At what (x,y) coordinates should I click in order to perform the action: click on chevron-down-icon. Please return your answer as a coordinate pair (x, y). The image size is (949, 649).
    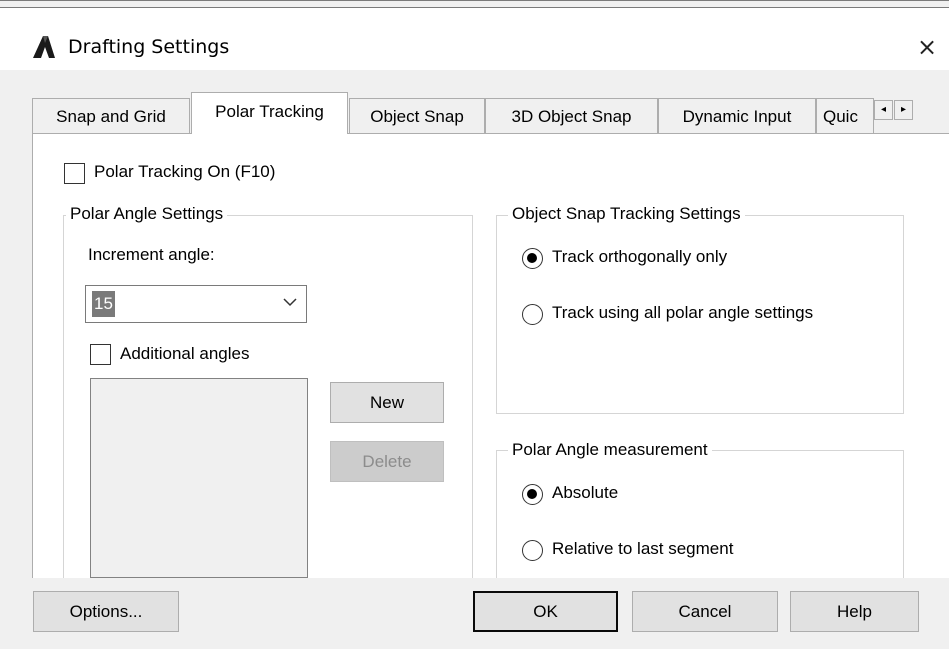
    Looking at the image, I should click on (290, 302).